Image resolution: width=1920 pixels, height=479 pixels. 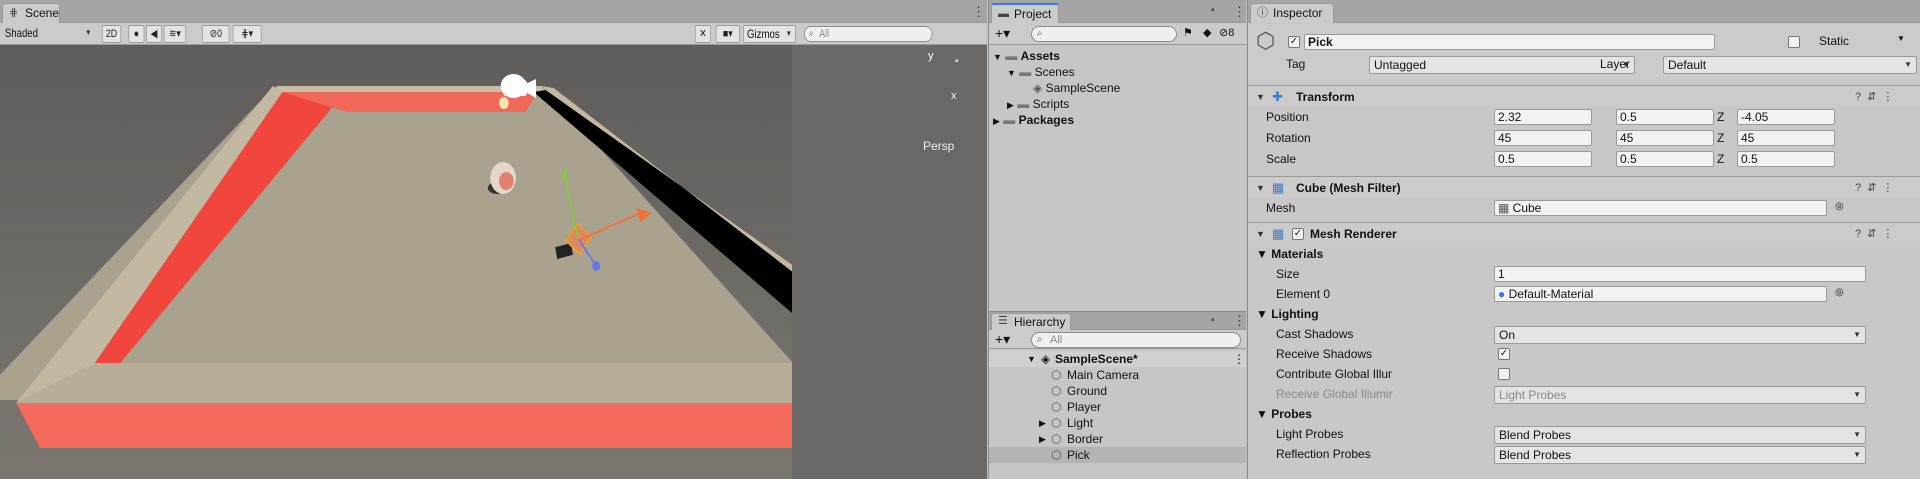 I want to click on tree-item-packages: ▶ ▬ Packages, so click(x=1033, y=120).